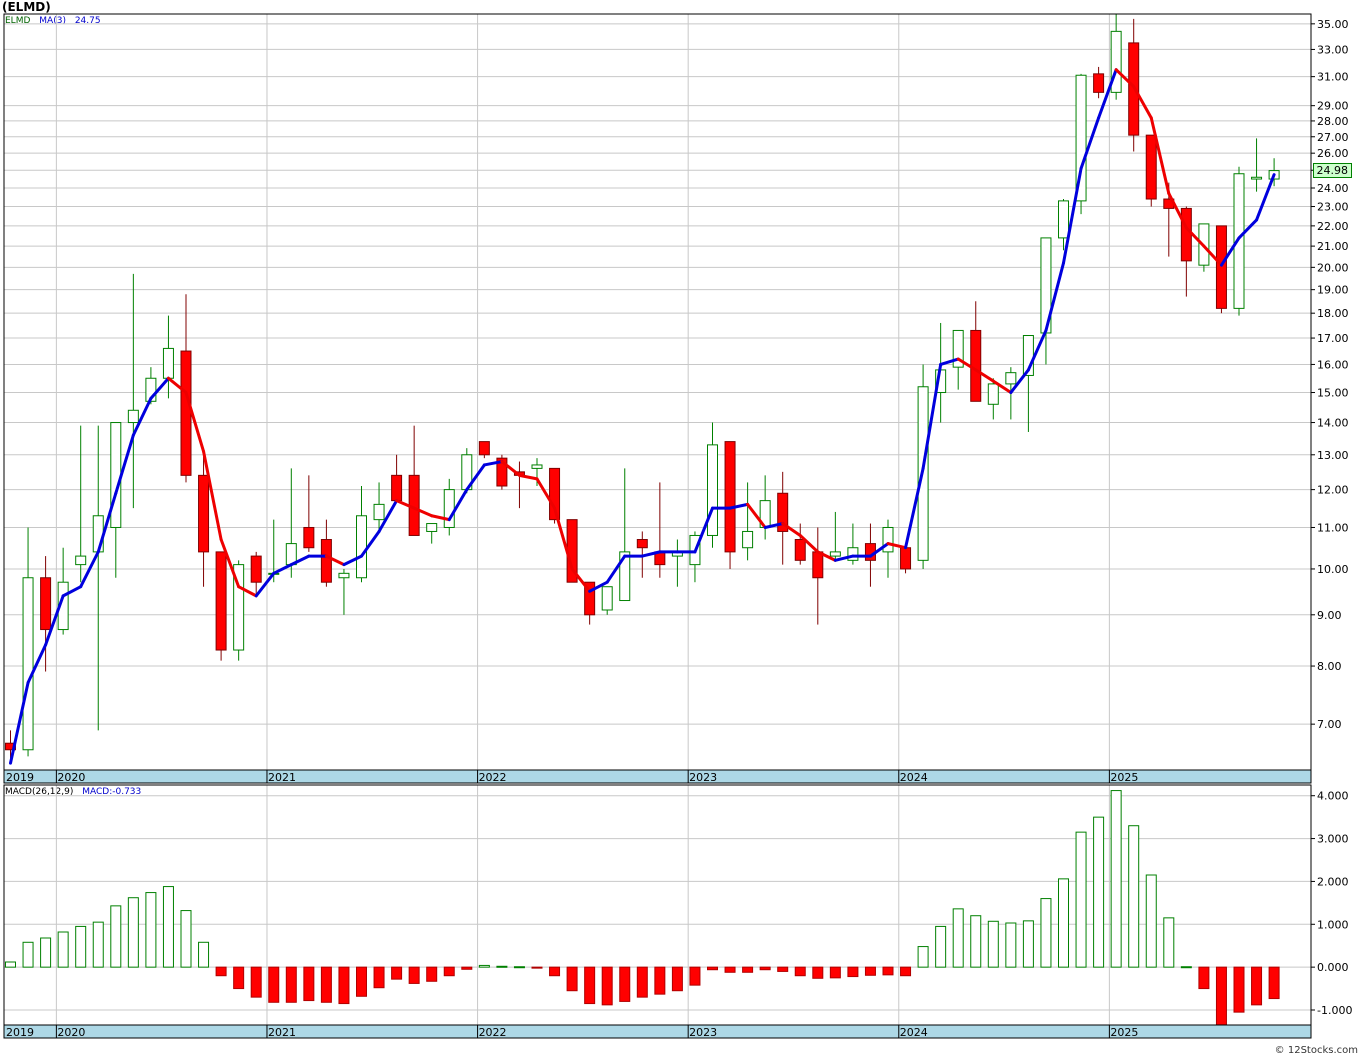  I want to click on price-tick-label: 22.00, so click(1333, 226).